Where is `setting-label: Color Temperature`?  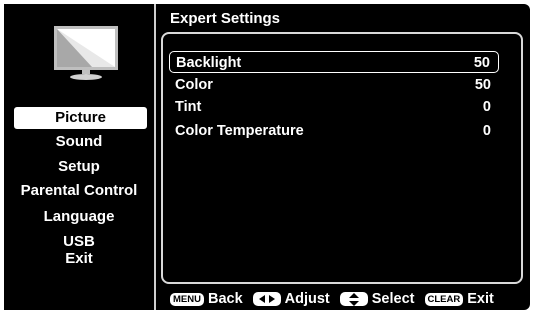
setting-label: Color Temperature is located at coordinates (239, 131).